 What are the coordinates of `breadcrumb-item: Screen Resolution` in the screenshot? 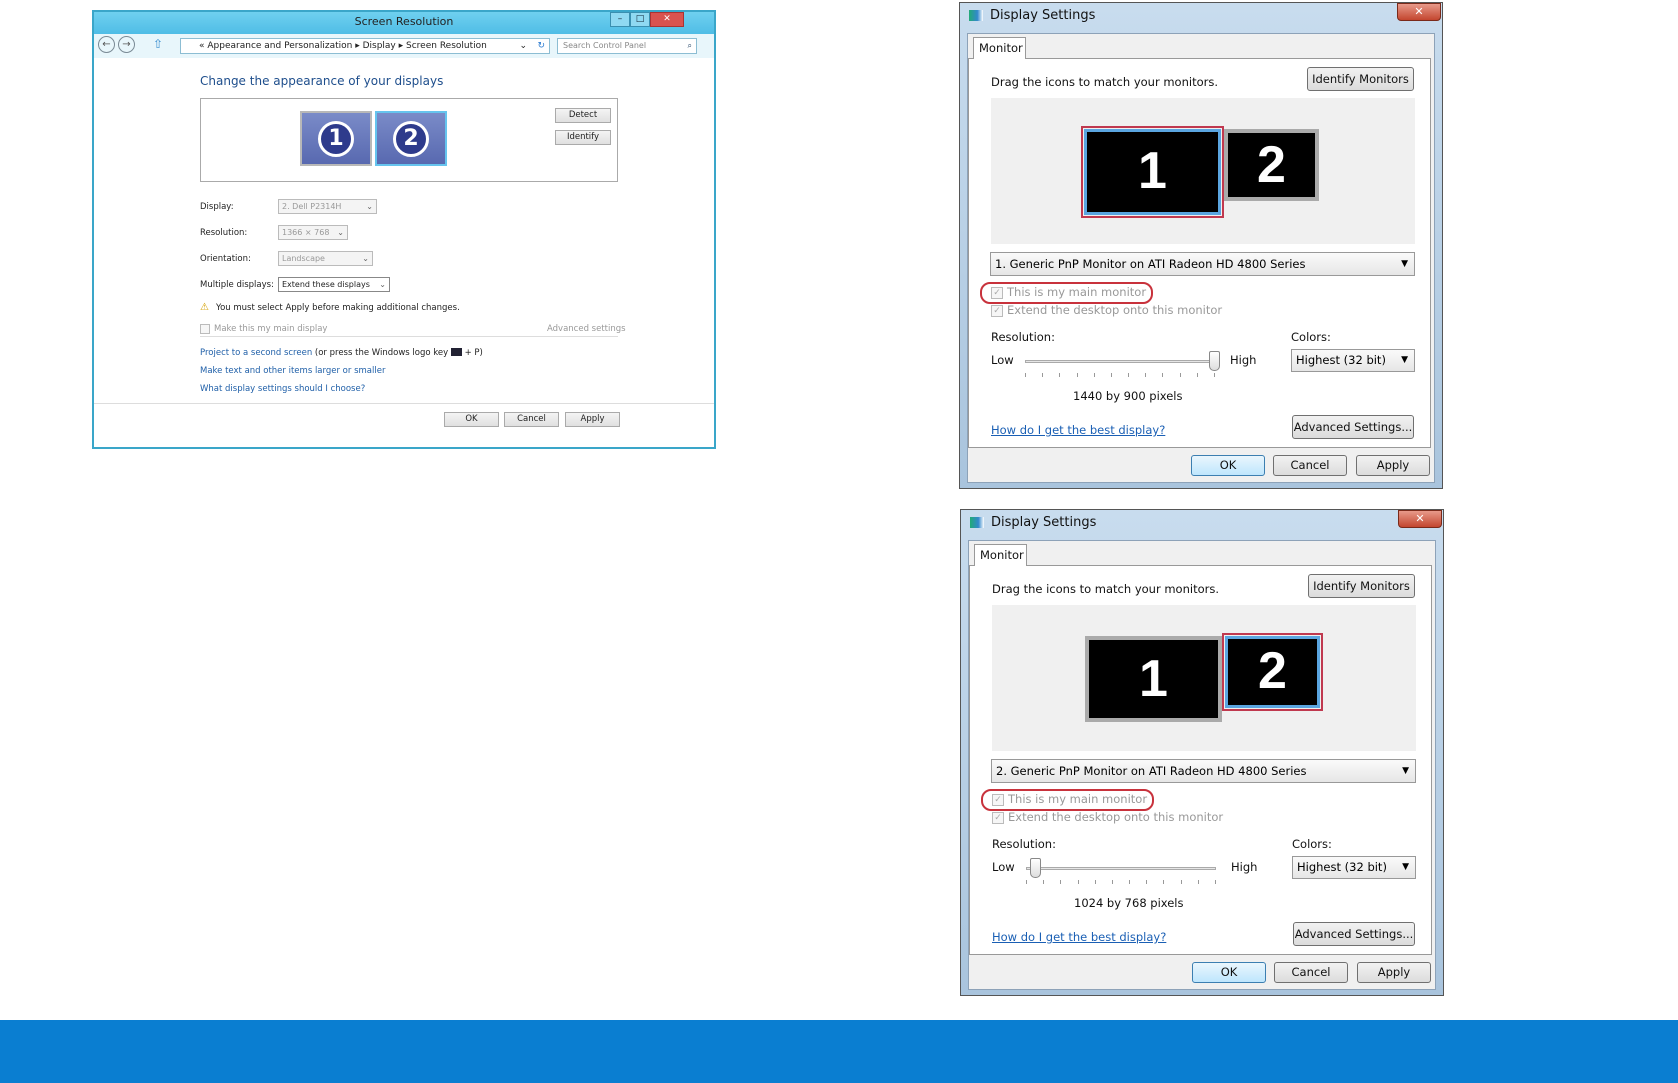 It's located at (446, 46).